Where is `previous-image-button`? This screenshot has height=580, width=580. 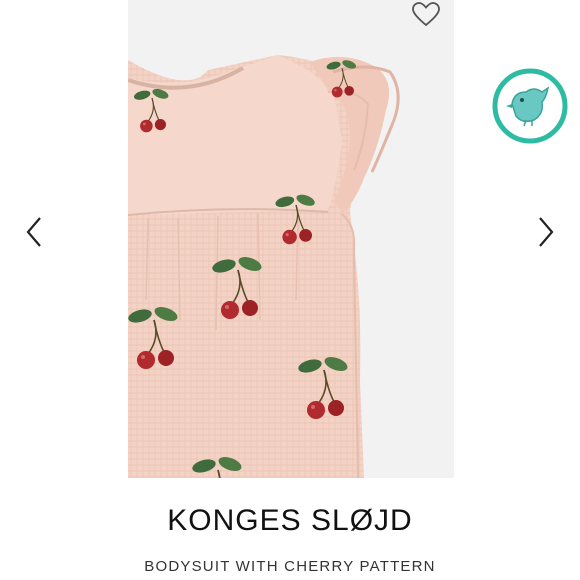
previous-image-button is located at coordinates (34, 232).